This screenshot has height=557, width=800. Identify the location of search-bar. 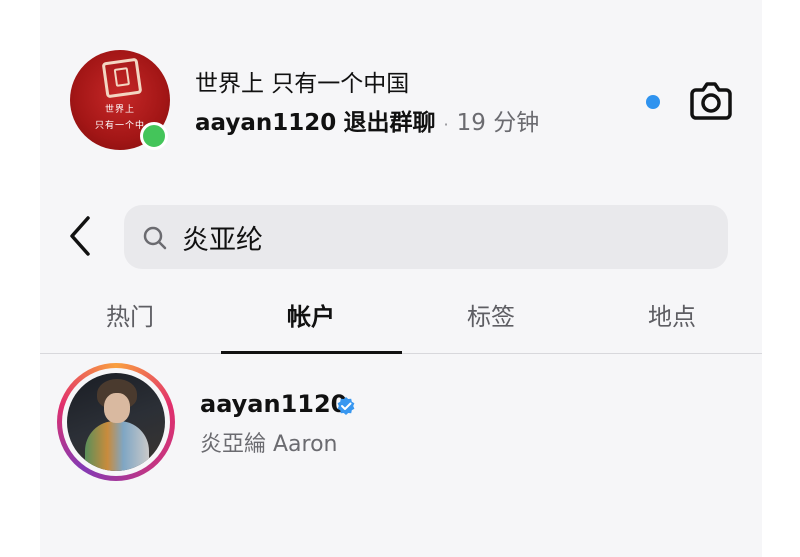
(426, 237).